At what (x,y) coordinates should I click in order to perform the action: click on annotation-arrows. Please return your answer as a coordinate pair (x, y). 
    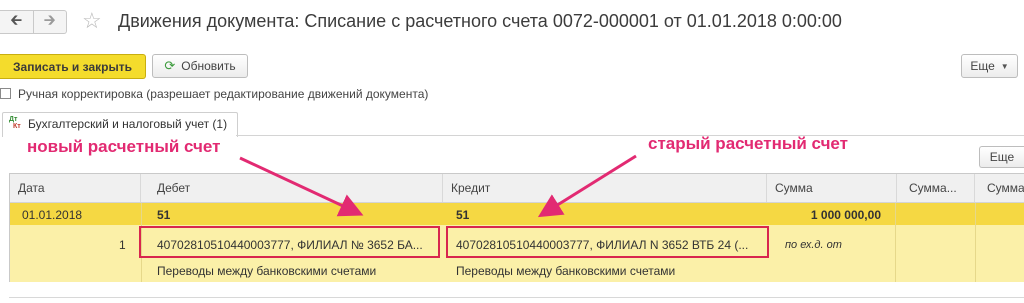
    Looking at the image, I should click on (438, 186).